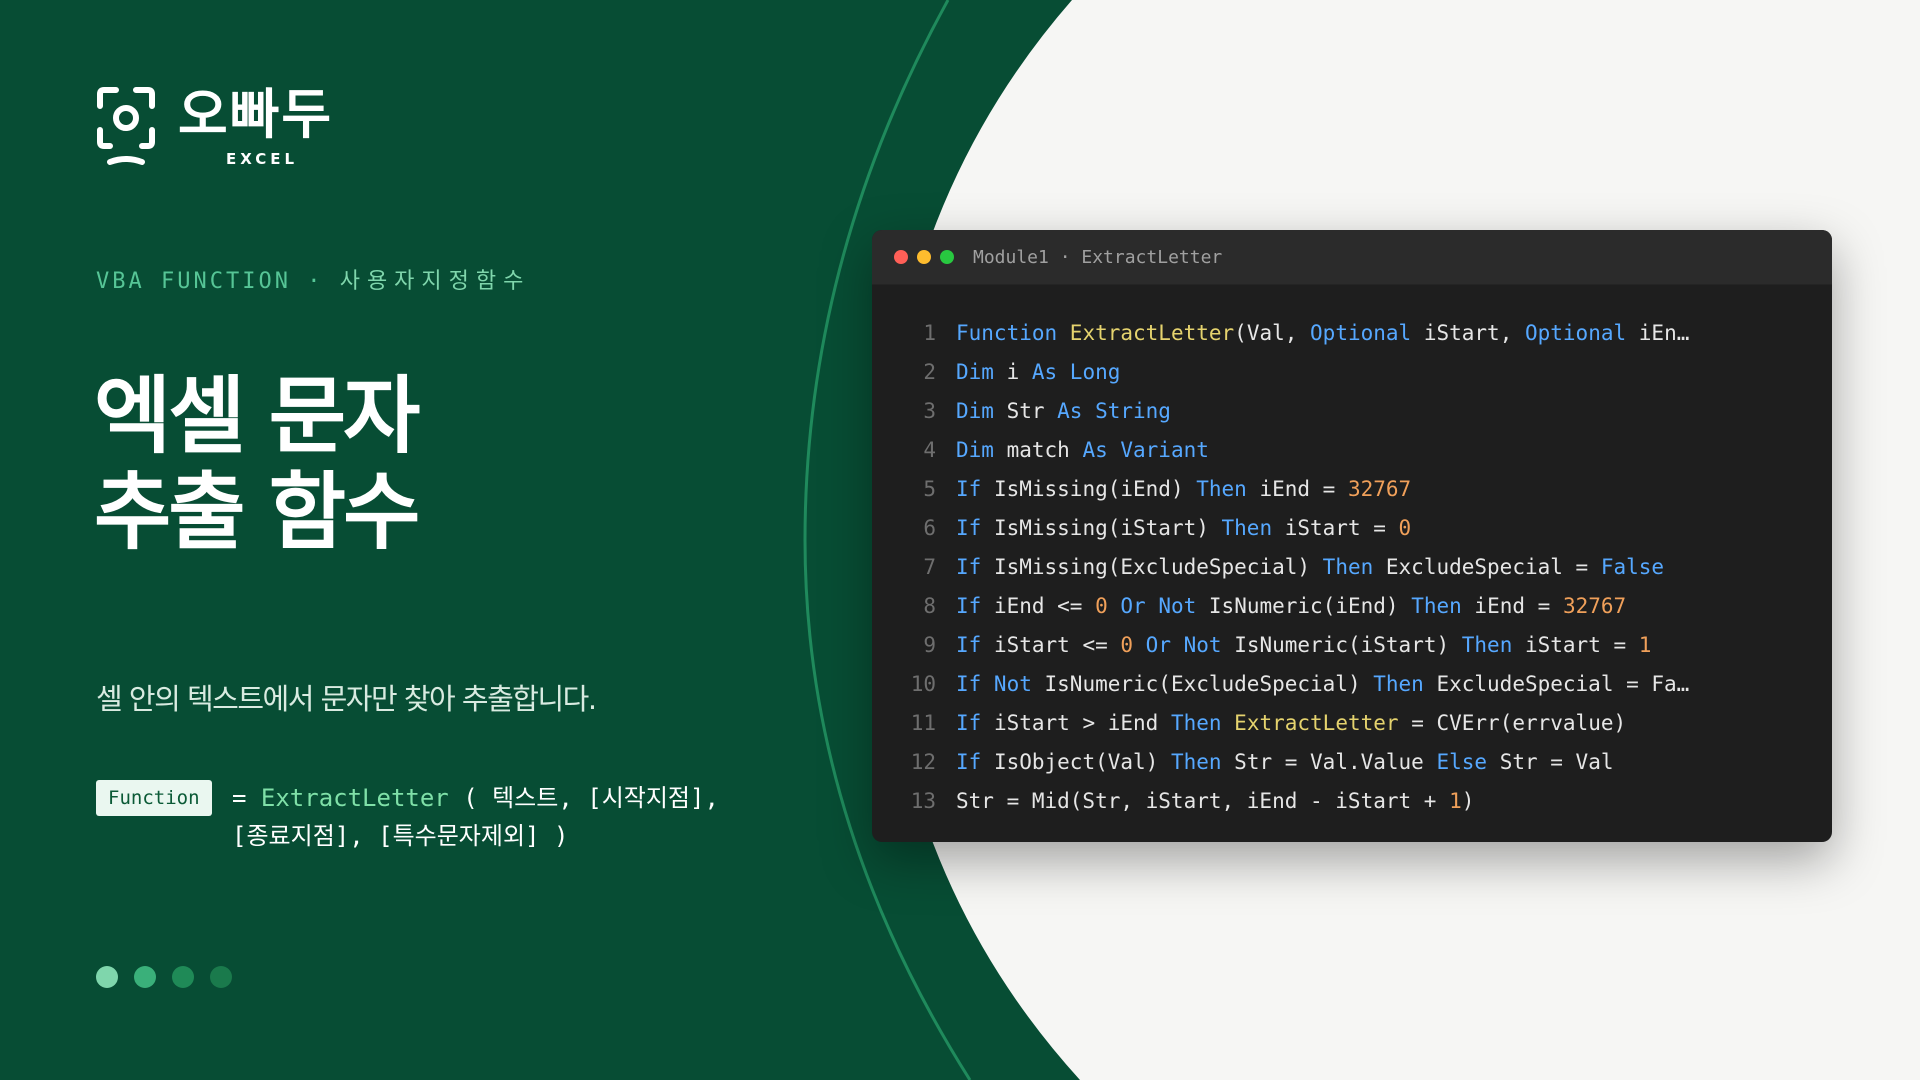  What do you see at coordinates (1310, 606) in the screenshot?
I see `code-token: IsNumeric(iEnd)` at bounding box center [1310, 606].